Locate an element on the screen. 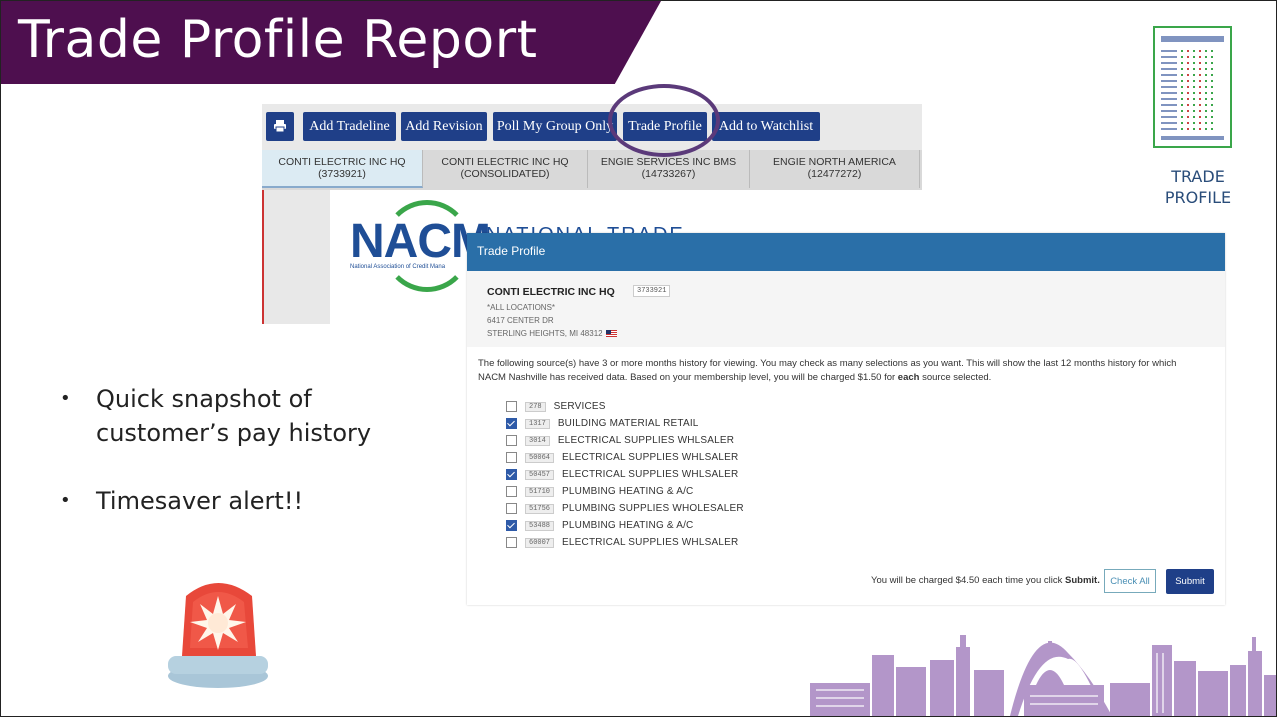  source-code: 51710 is located at coordinates (540, 491).